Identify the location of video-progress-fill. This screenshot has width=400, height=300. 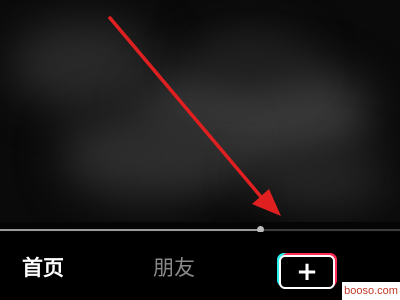
(130, 230).